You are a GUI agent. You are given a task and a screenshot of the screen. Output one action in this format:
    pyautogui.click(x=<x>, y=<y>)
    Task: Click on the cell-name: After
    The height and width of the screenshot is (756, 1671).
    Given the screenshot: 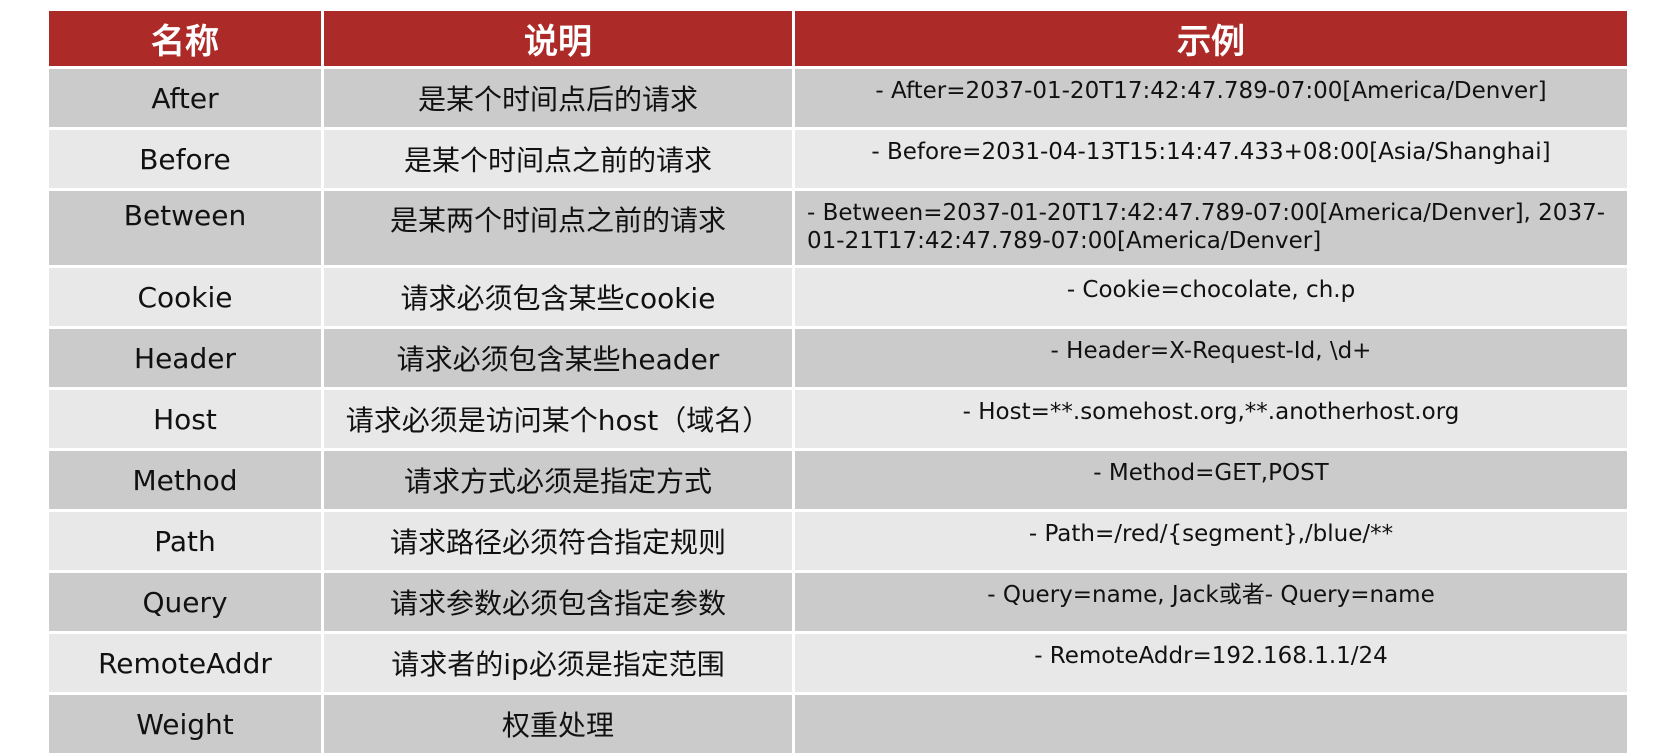 What is the action you would take?
    pyautogui.click(x=185, y=98)
    